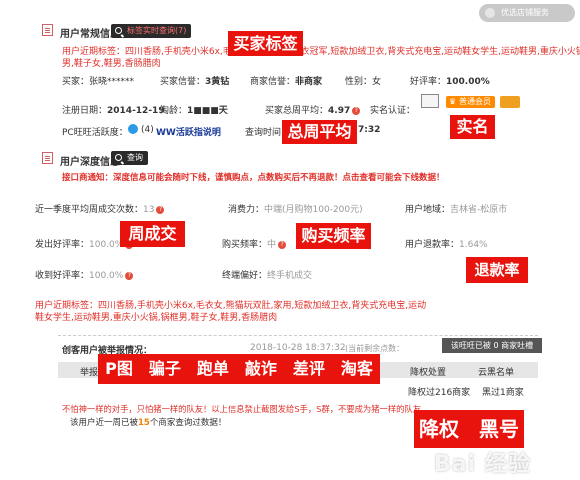  What do you see at coordinates (439, 393) in the screenshot?
I see `degrade-value: 降权过216商家` at bounding box center [439, 393].